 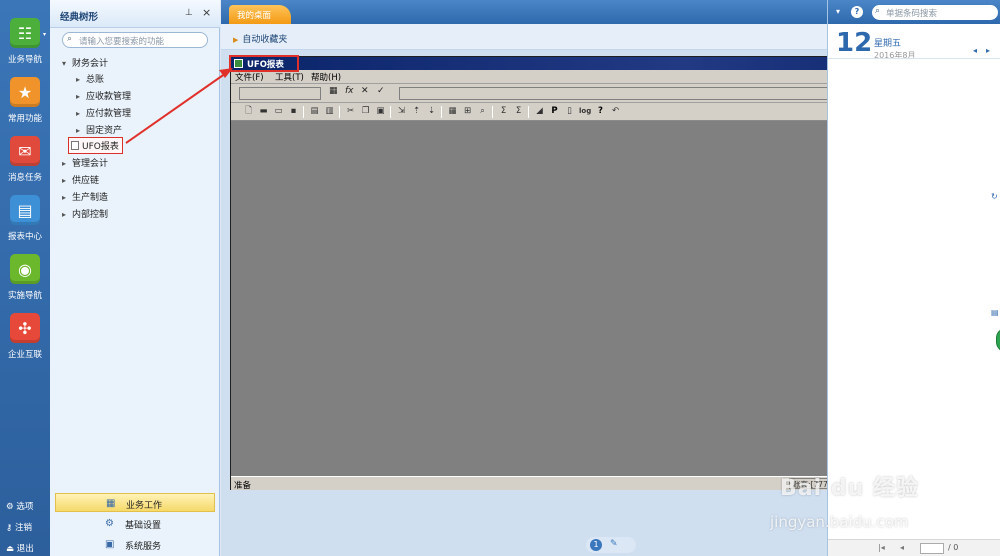 I want to click on exit-button: ⏏ 退出, so click(x=20, y=548).